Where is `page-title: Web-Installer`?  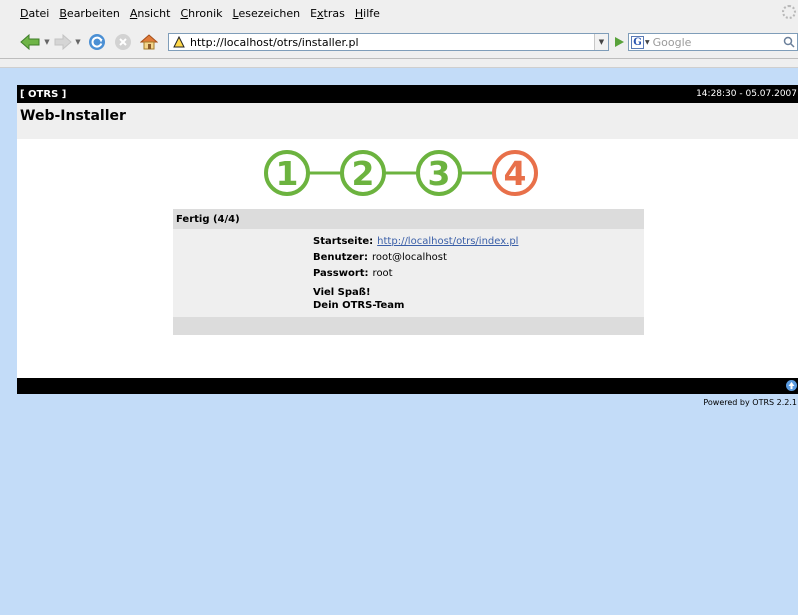 page-title: Web-Installer is located at coordinates (73, 116).